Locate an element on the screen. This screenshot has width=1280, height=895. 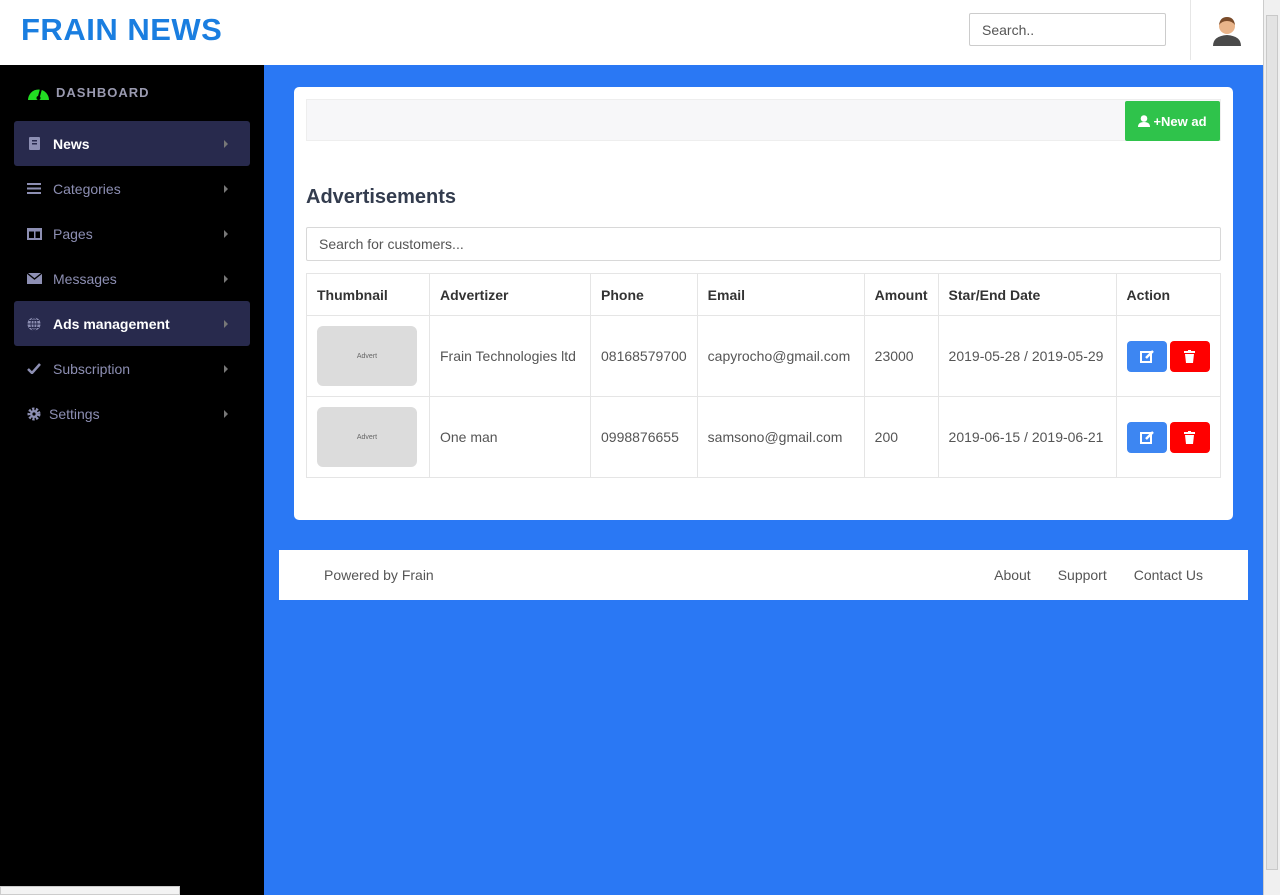
advertizer-cell: Frain Technologies ltd is located at coordinates (510, 356).